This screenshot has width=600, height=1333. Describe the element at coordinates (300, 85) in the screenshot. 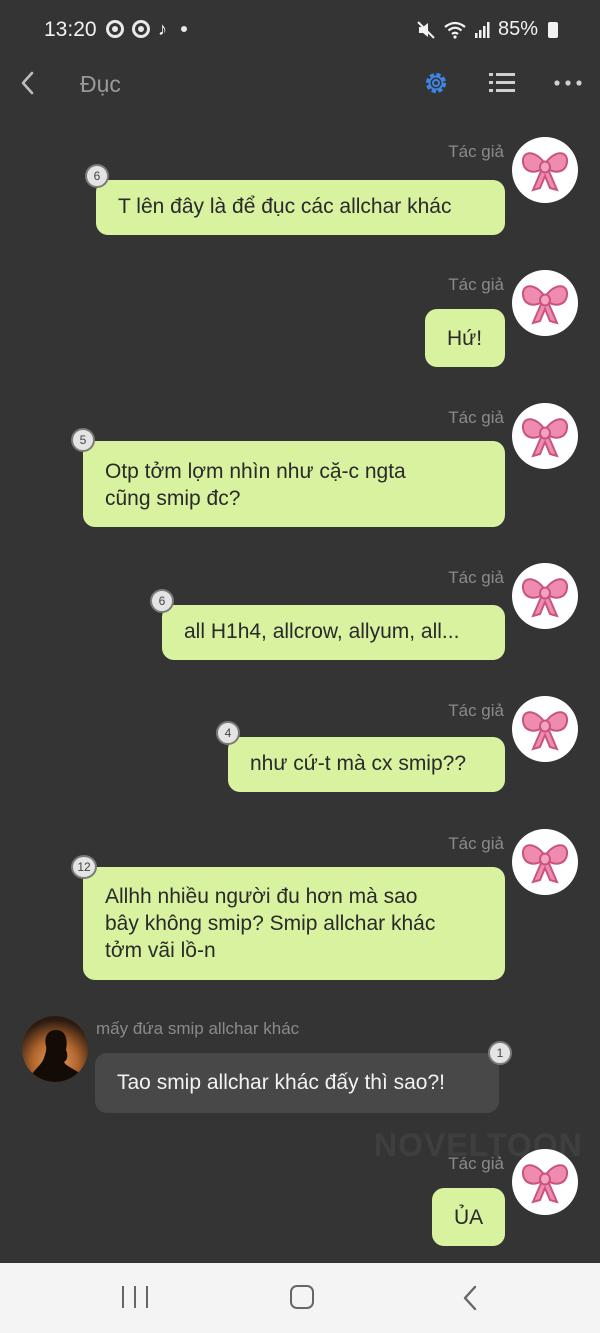

I see `app-bar: Đục` at that location.